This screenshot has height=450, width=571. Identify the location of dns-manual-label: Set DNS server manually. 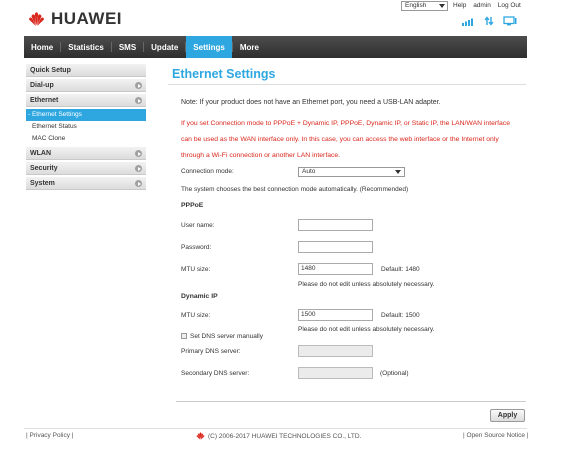
(226, 336).